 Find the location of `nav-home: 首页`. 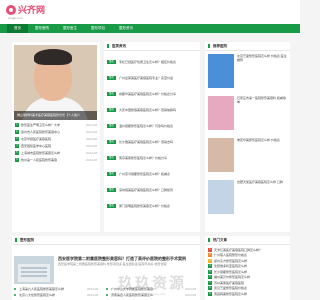

nav-home: 首页 is located at coordinates (17, 28).